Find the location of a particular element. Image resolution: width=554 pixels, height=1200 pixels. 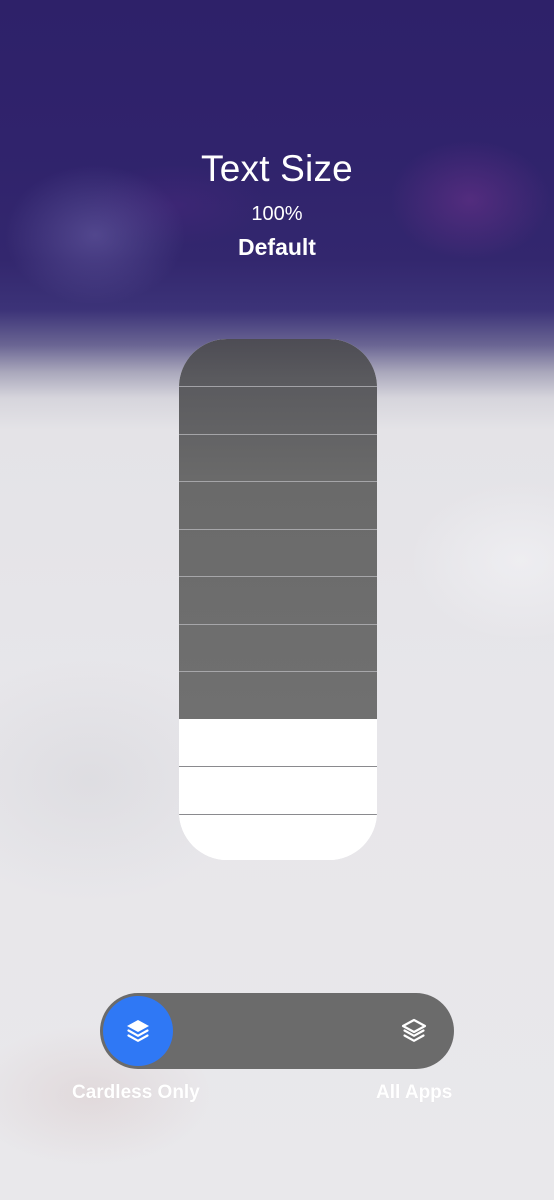

scope-toggle is located at coordinates (277, 1031).